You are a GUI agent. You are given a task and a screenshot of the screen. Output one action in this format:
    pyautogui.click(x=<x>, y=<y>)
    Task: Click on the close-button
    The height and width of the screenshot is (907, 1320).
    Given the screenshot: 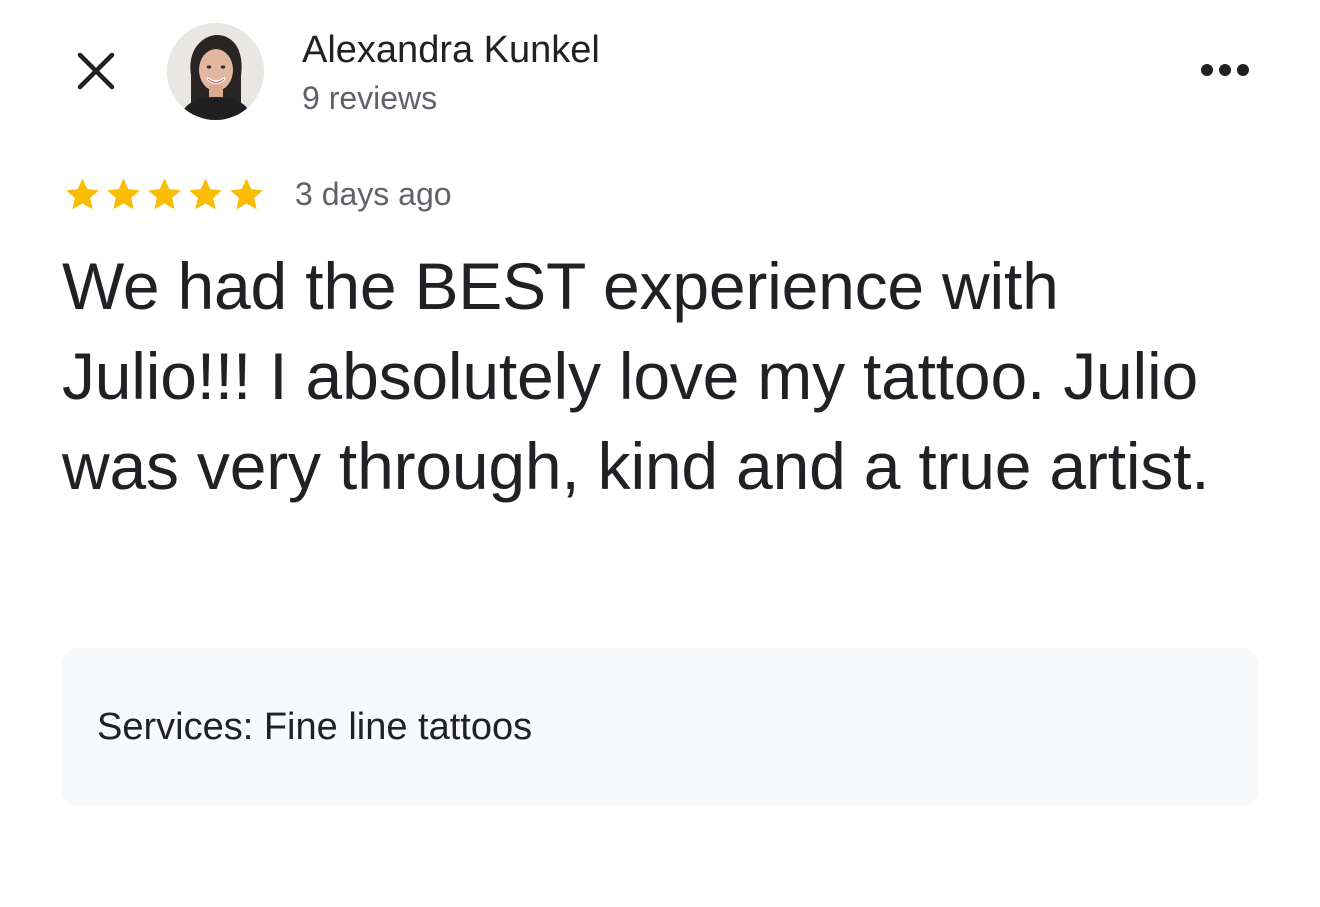 What is the action you would take?
    pyautogui.click(x=96, y=73)
    